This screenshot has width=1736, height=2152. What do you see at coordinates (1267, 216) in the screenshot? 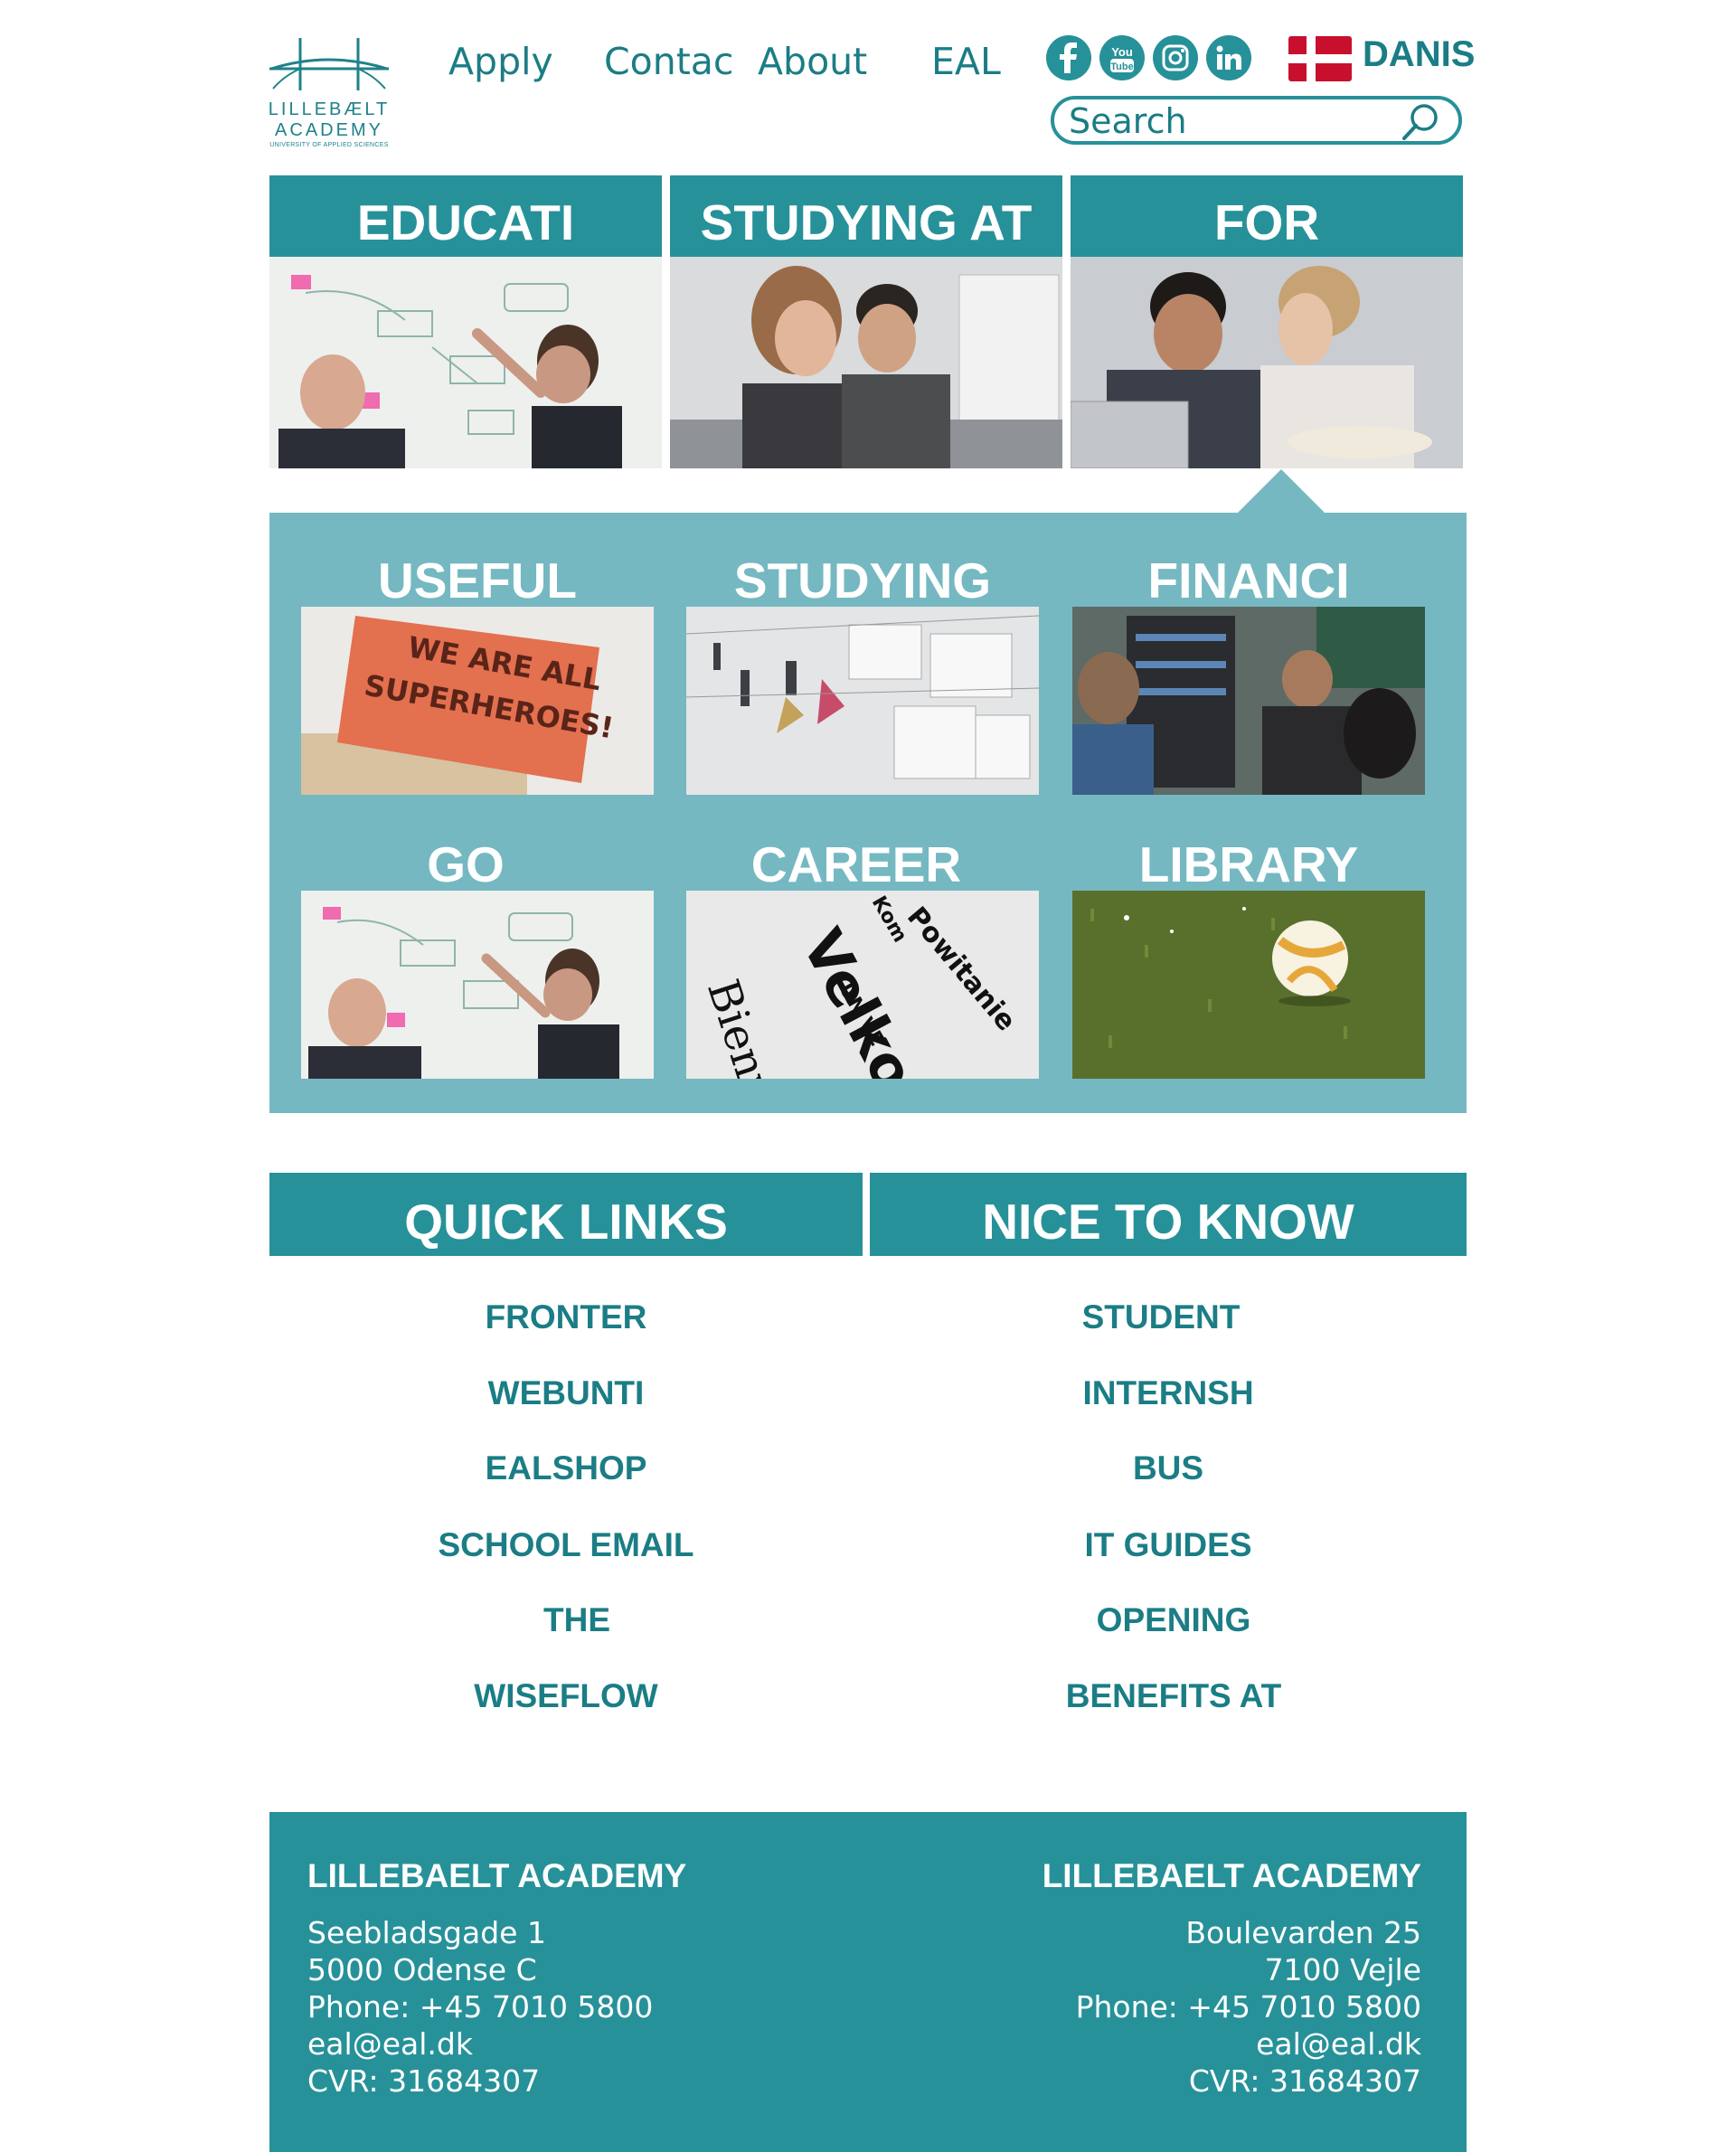
I see `card-title: FOR` at bounding box center [1267, 216].